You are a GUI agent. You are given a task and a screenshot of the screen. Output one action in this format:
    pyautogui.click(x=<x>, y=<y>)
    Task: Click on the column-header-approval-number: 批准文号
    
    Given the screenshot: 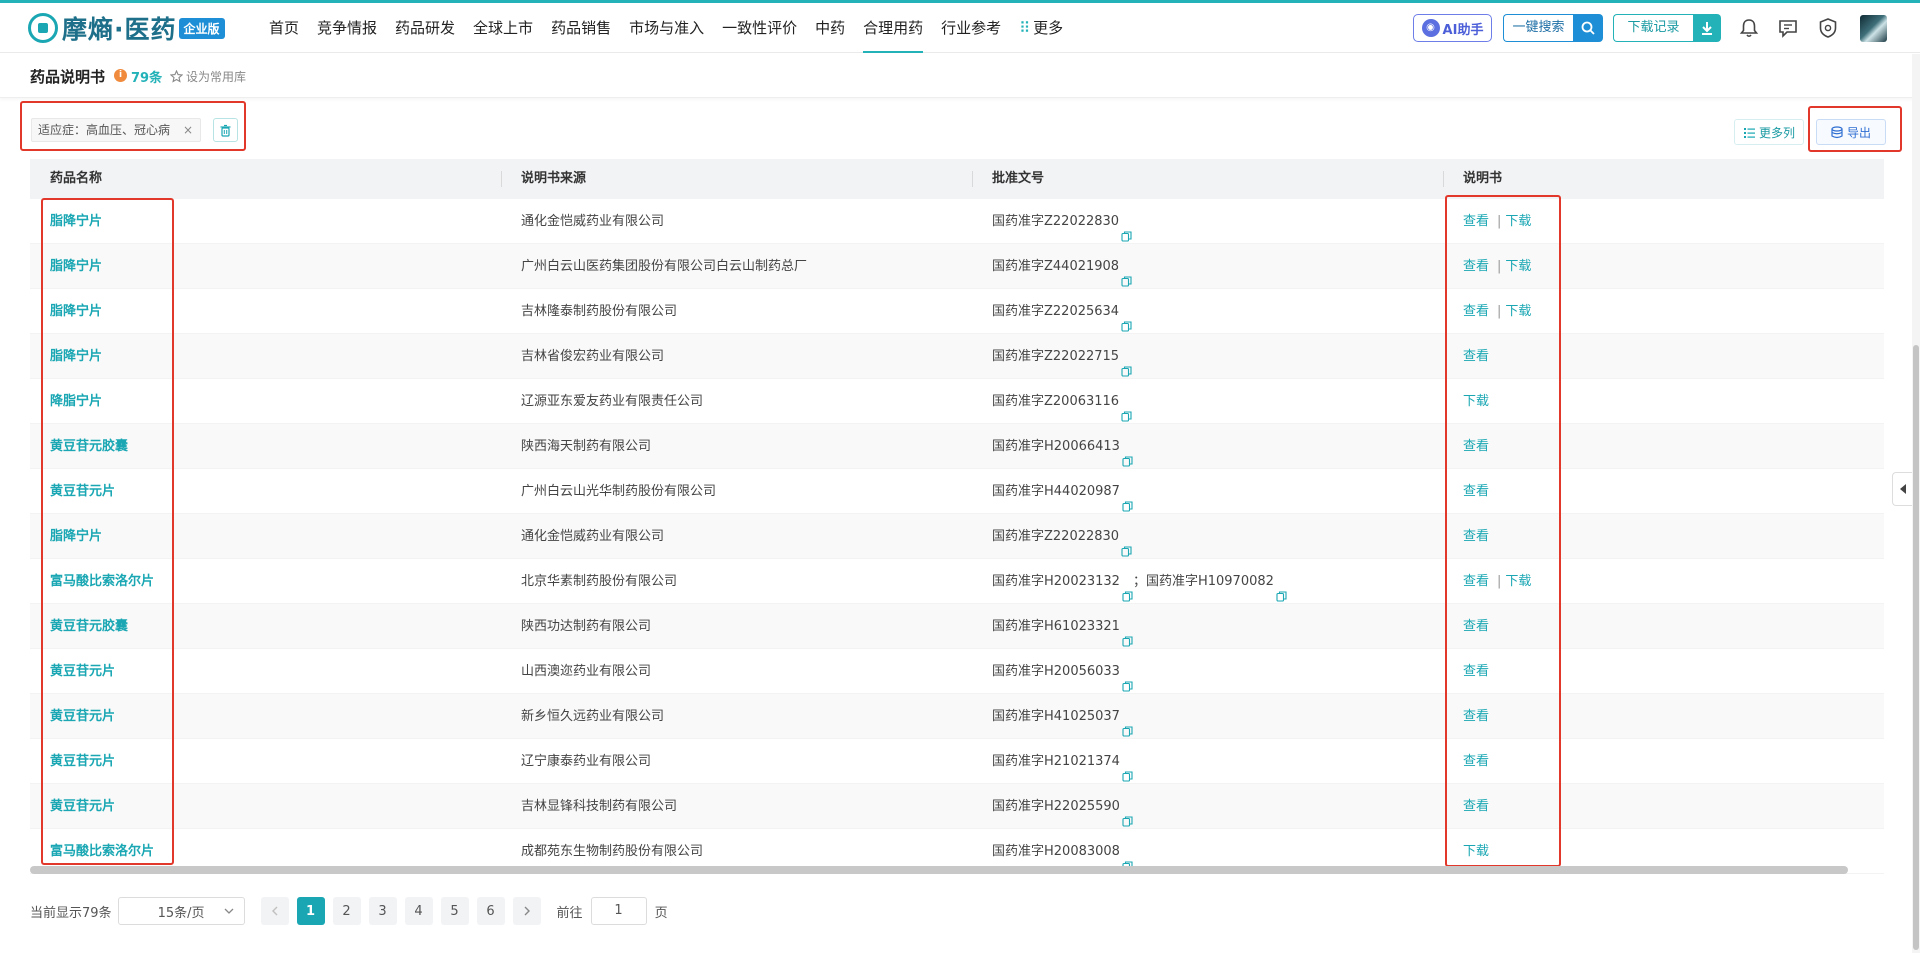 What is the action you would take?
    pyautogui.click(x=1207, y=179)
    